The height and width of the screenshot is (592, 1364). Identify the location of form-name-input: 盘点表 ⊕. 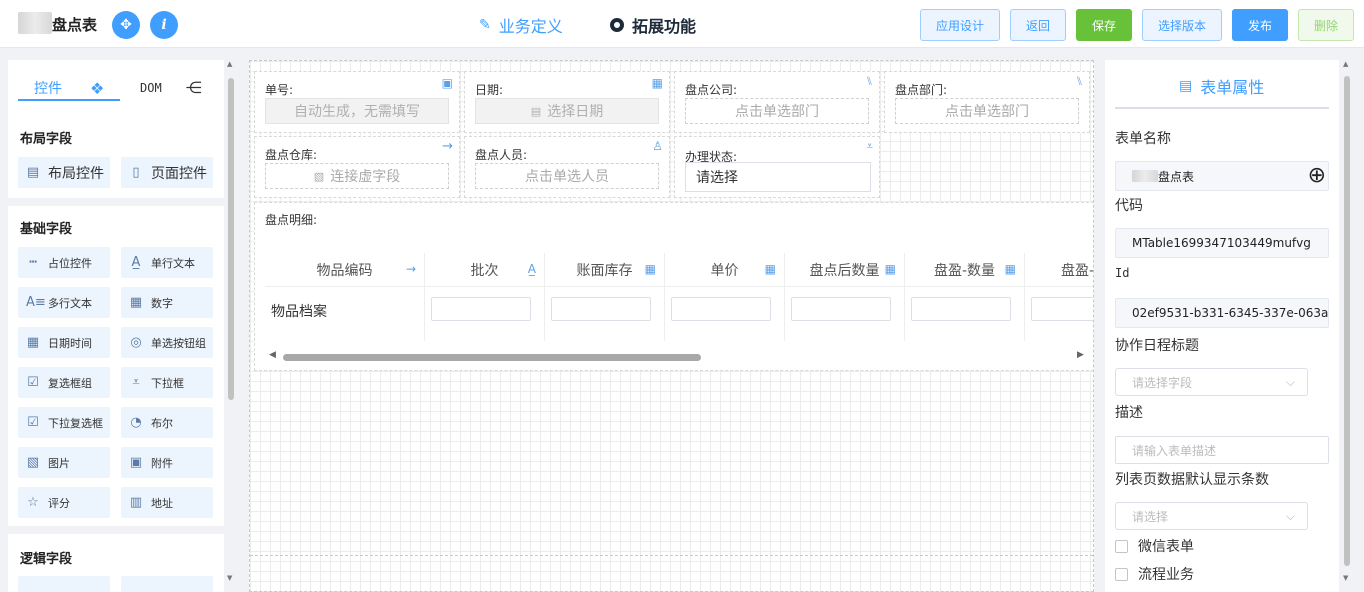
(1222, 176).